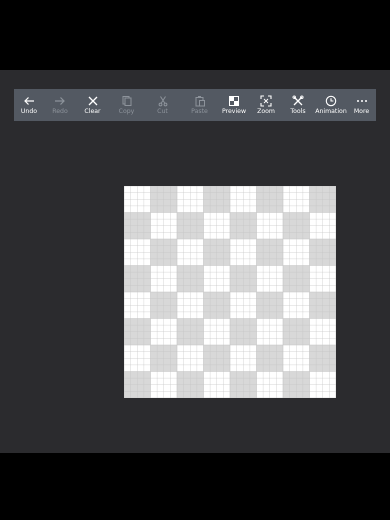 The width and height of the screenshot is (390, 520). Describe the element at coordinates (361, 111) in the screenshot. I see `more-label: More` at that location.